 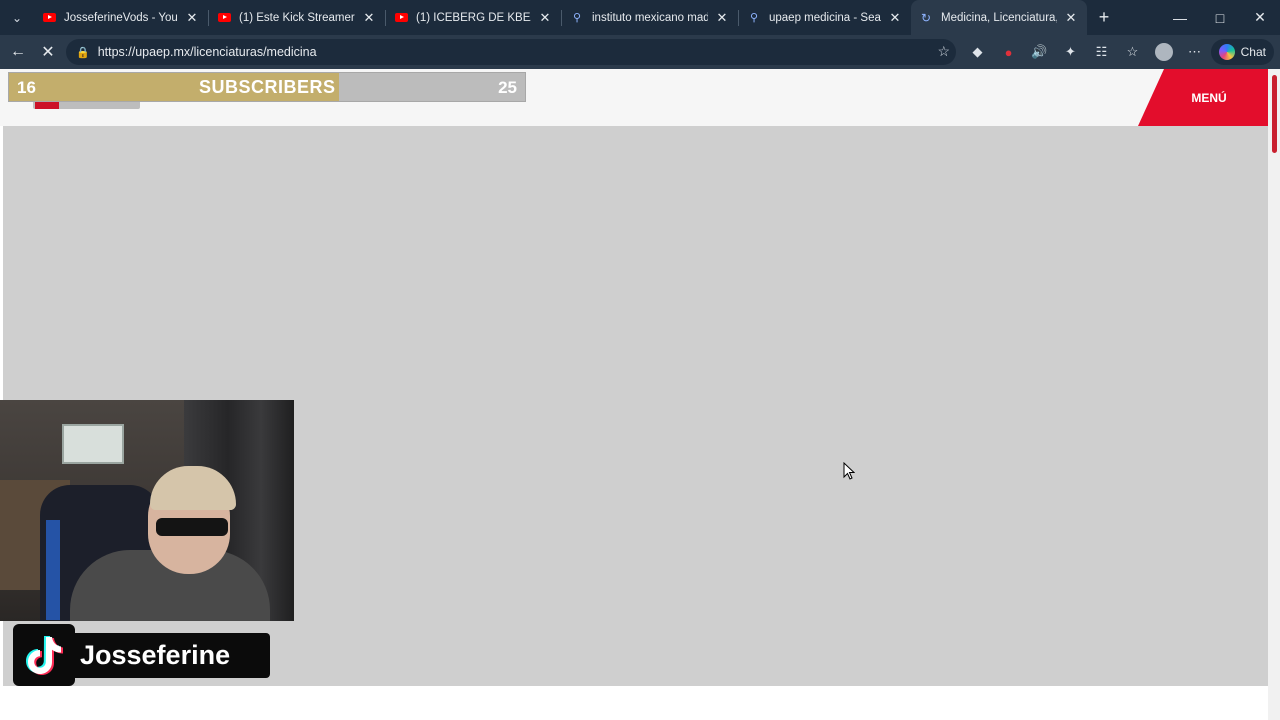 I want to click on maximize-icon: □, so click(x=1220, y=17).